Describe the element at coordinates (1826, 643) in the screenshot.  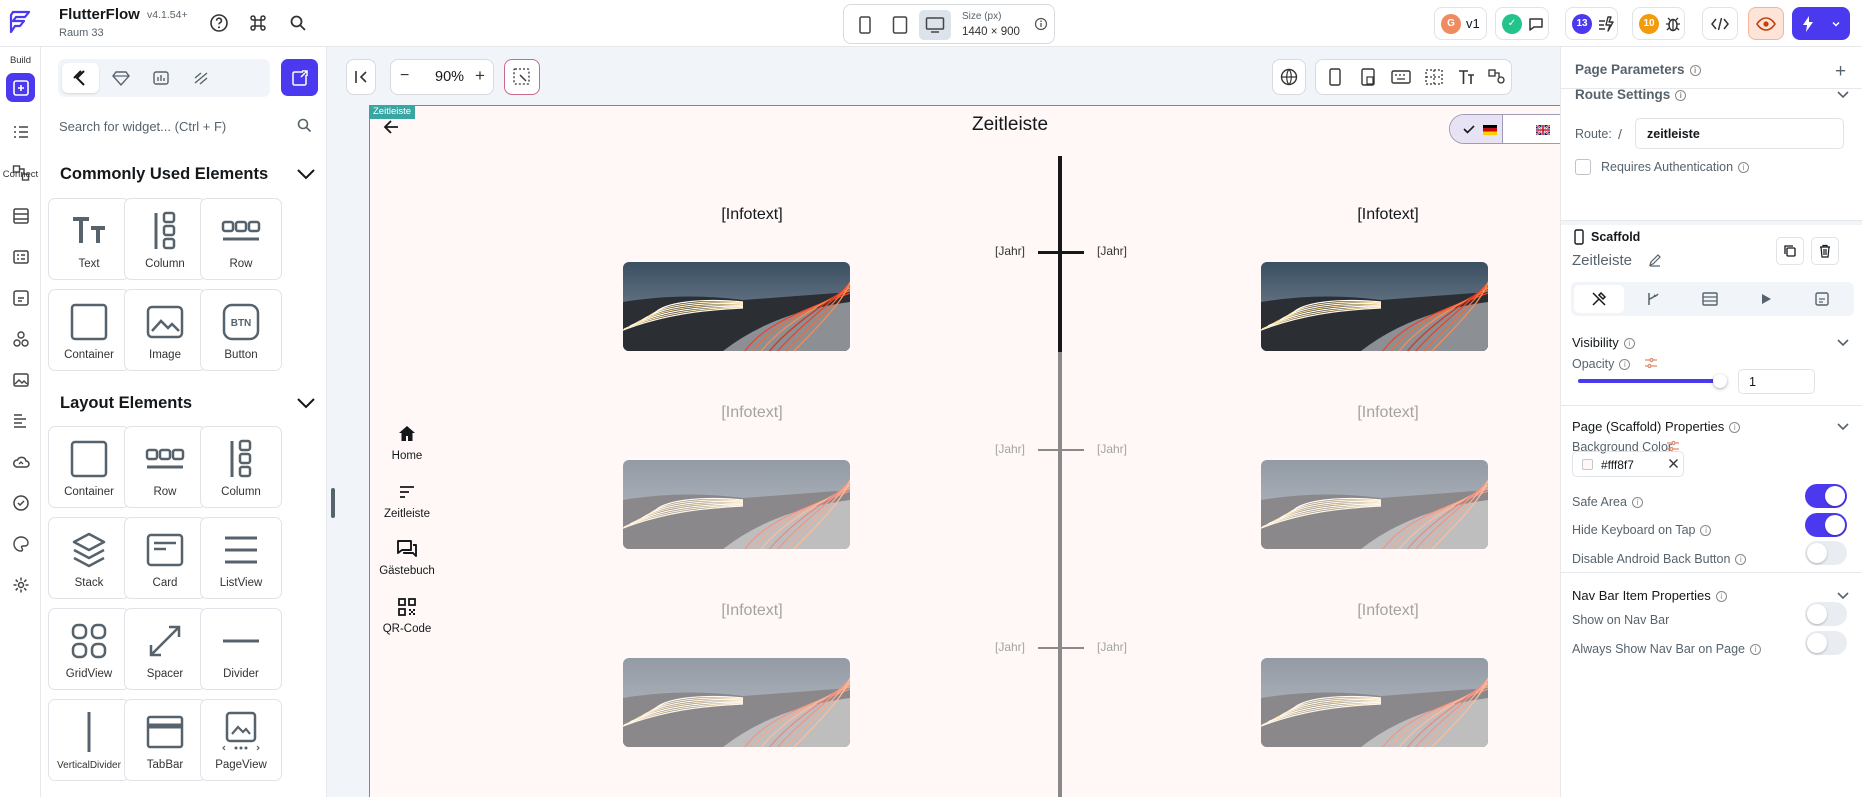
I see `always-show-navbar-toggle` at that location.